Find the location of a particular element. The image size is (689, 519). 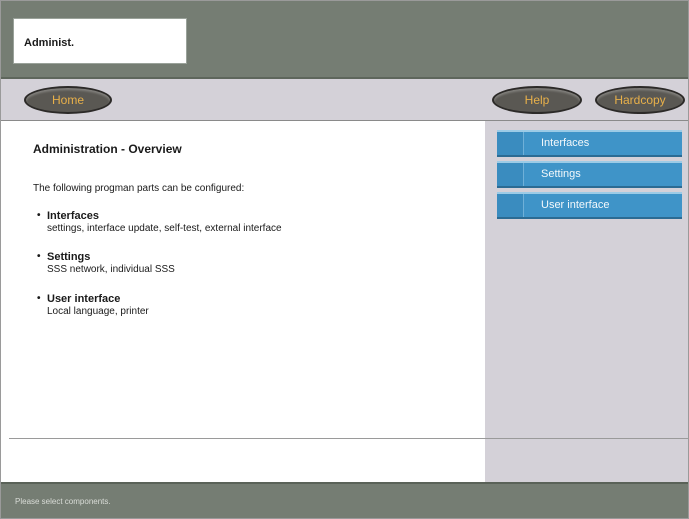

sidebar-item-label: Settings is located at coordinates (561, 174).